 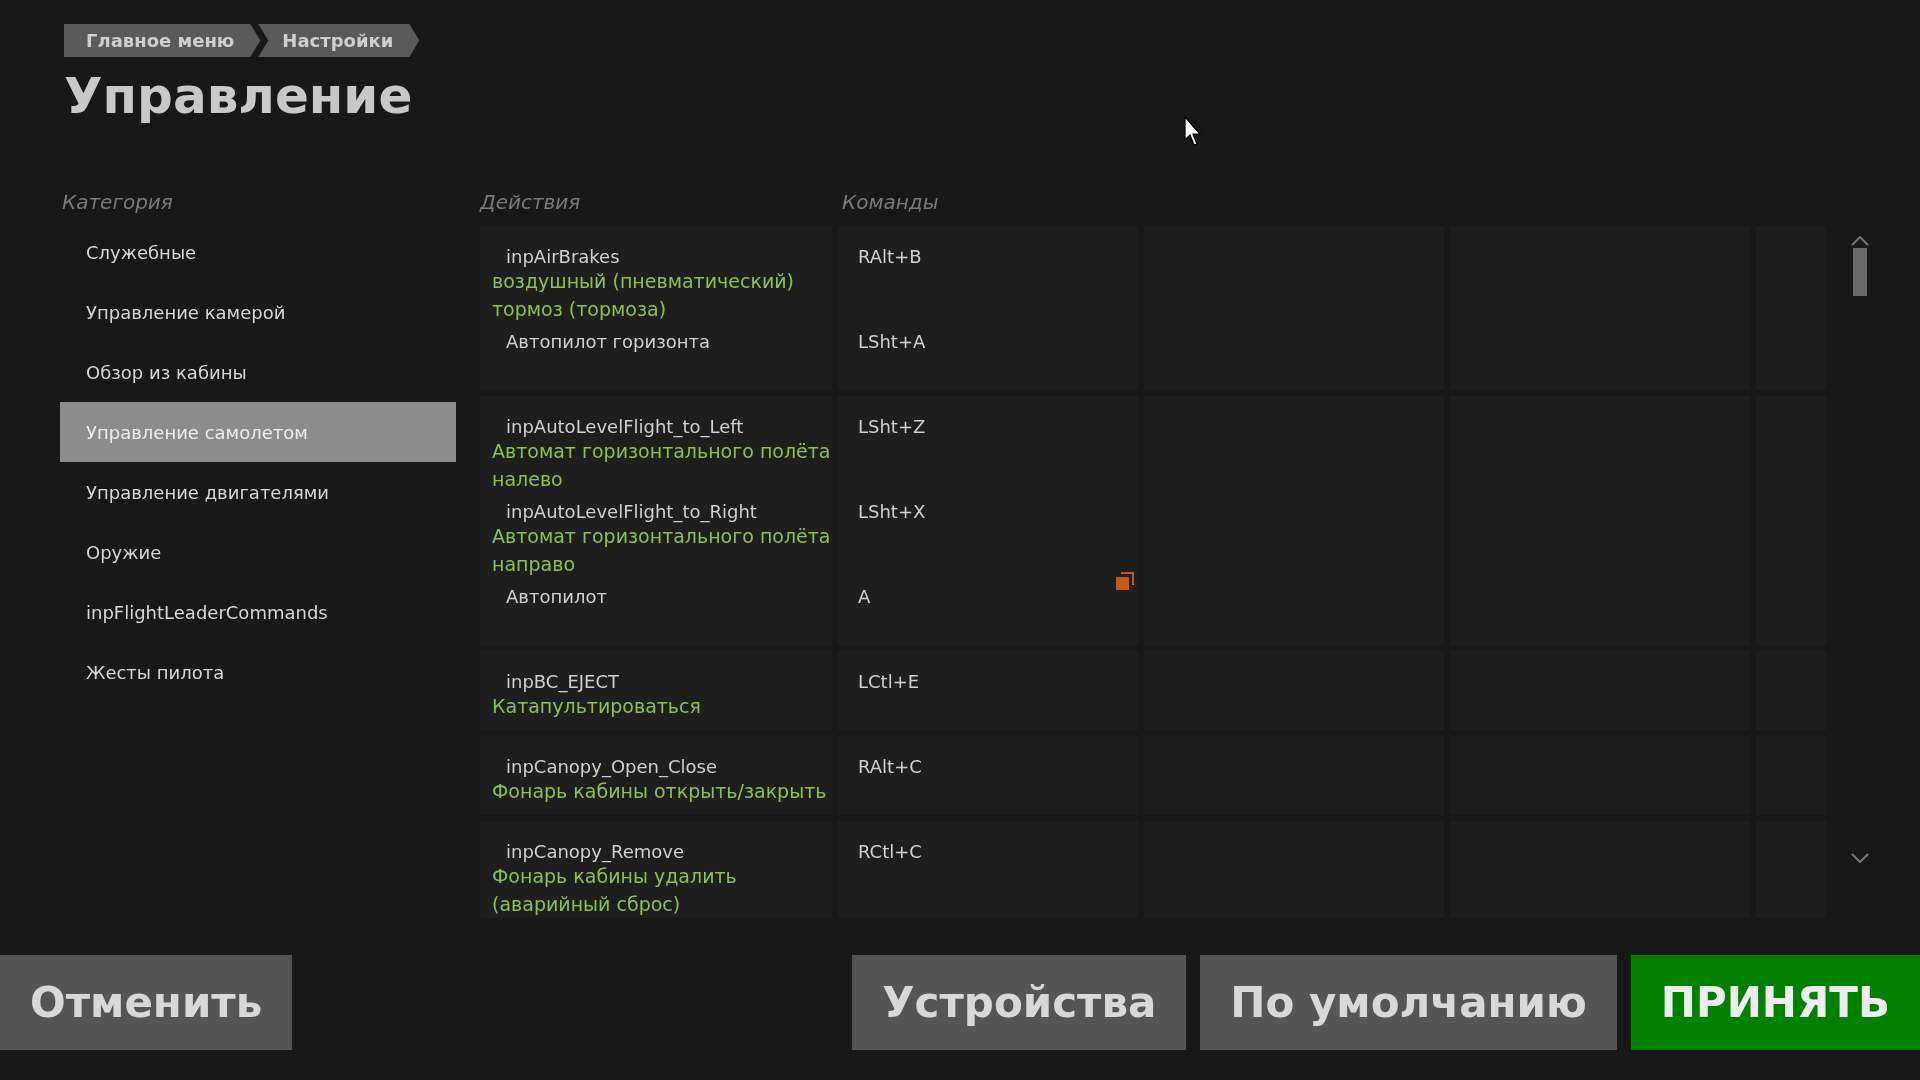 I want to click on breadcrumb-link: Настройки, so click(x=339, y=40).